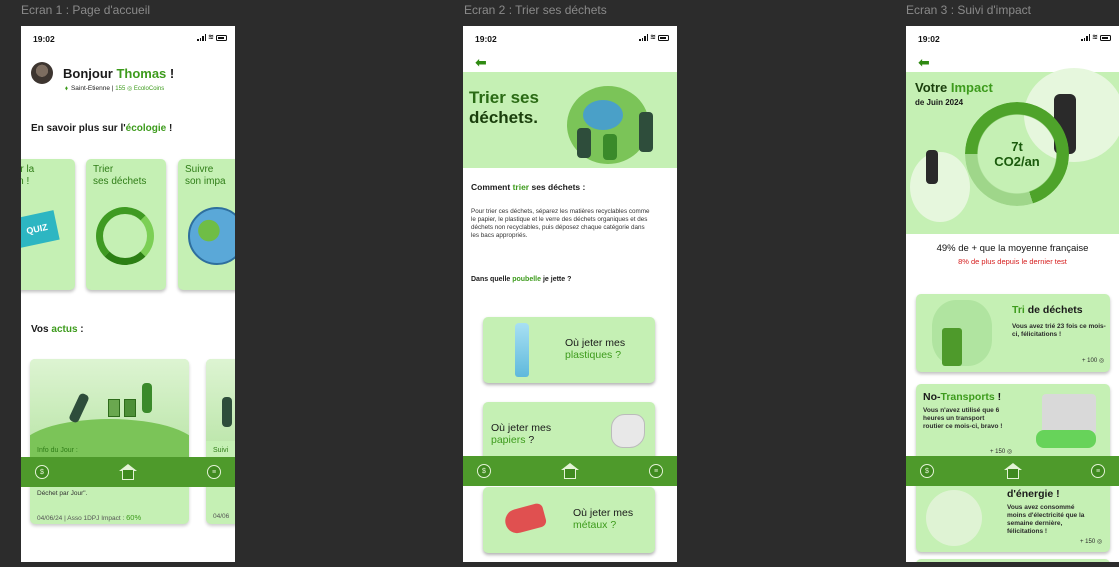 This screenshot has height=567, width=1119. I want to click on water-shape, so click(603, 115).